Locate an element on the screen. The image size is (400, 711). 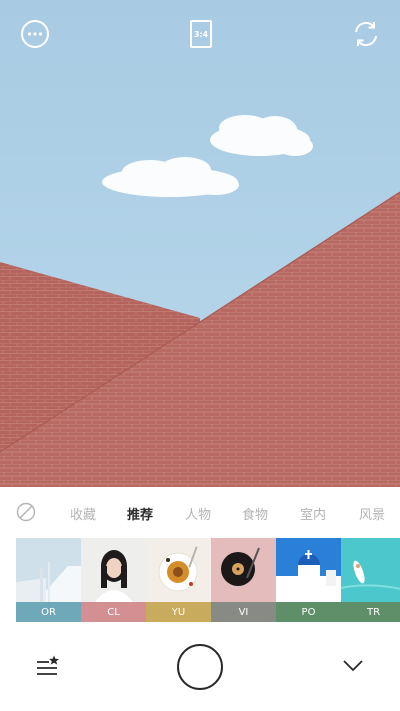
category-recommended: 推荐 is located at coordinates (140, 513).